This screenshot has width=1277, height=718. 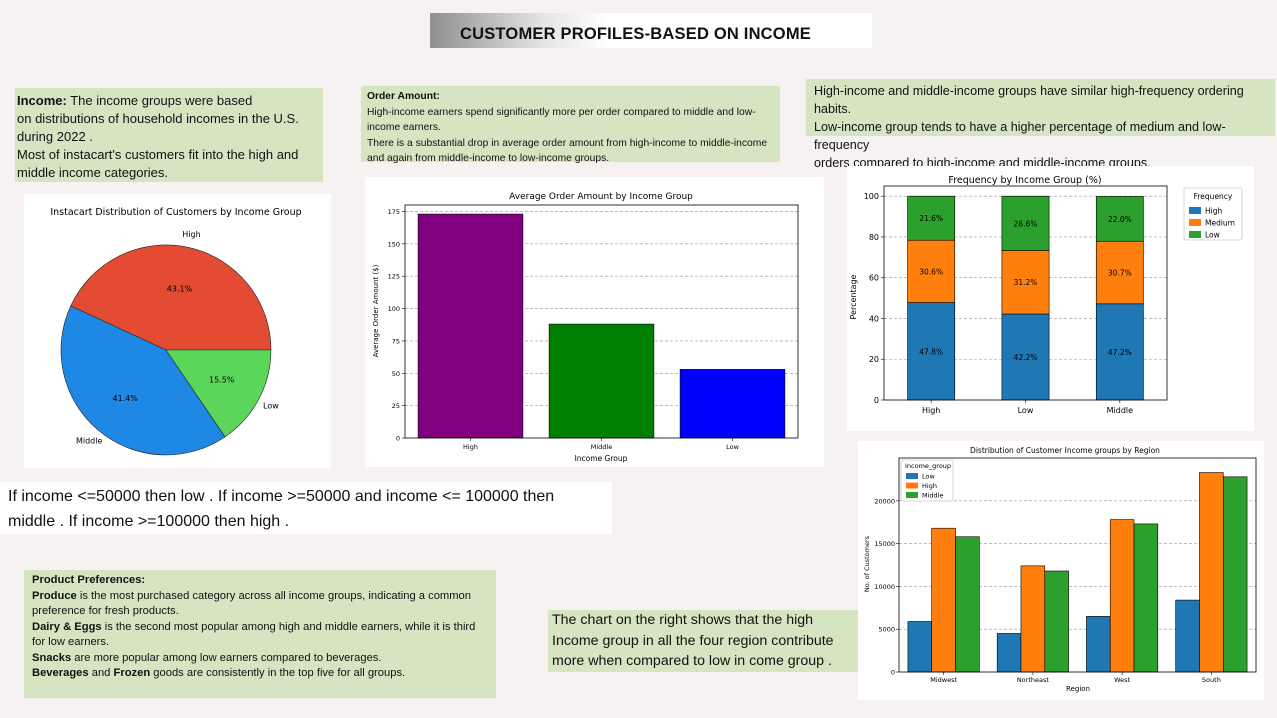 What do you see at coordinates (376, 310) in the screenshot?
I see `order-chart-ylabel: Average Order Amount ($)` at bounding box center [376, 310].